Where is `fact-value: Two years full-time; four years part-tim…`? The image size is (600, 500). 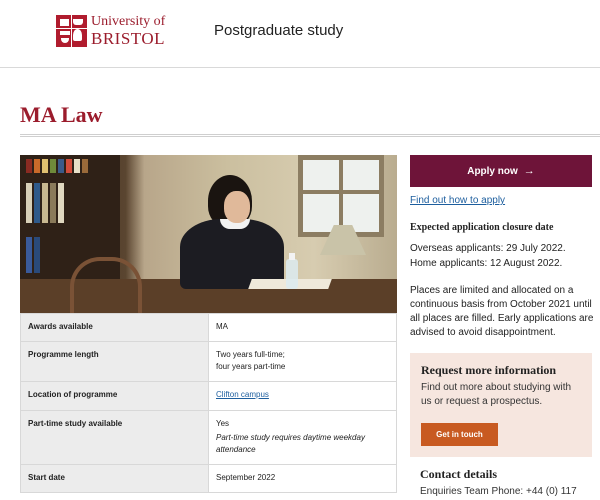 fact-value: Two years full-time; four years part-tim… is located at coordinates (302, 361).